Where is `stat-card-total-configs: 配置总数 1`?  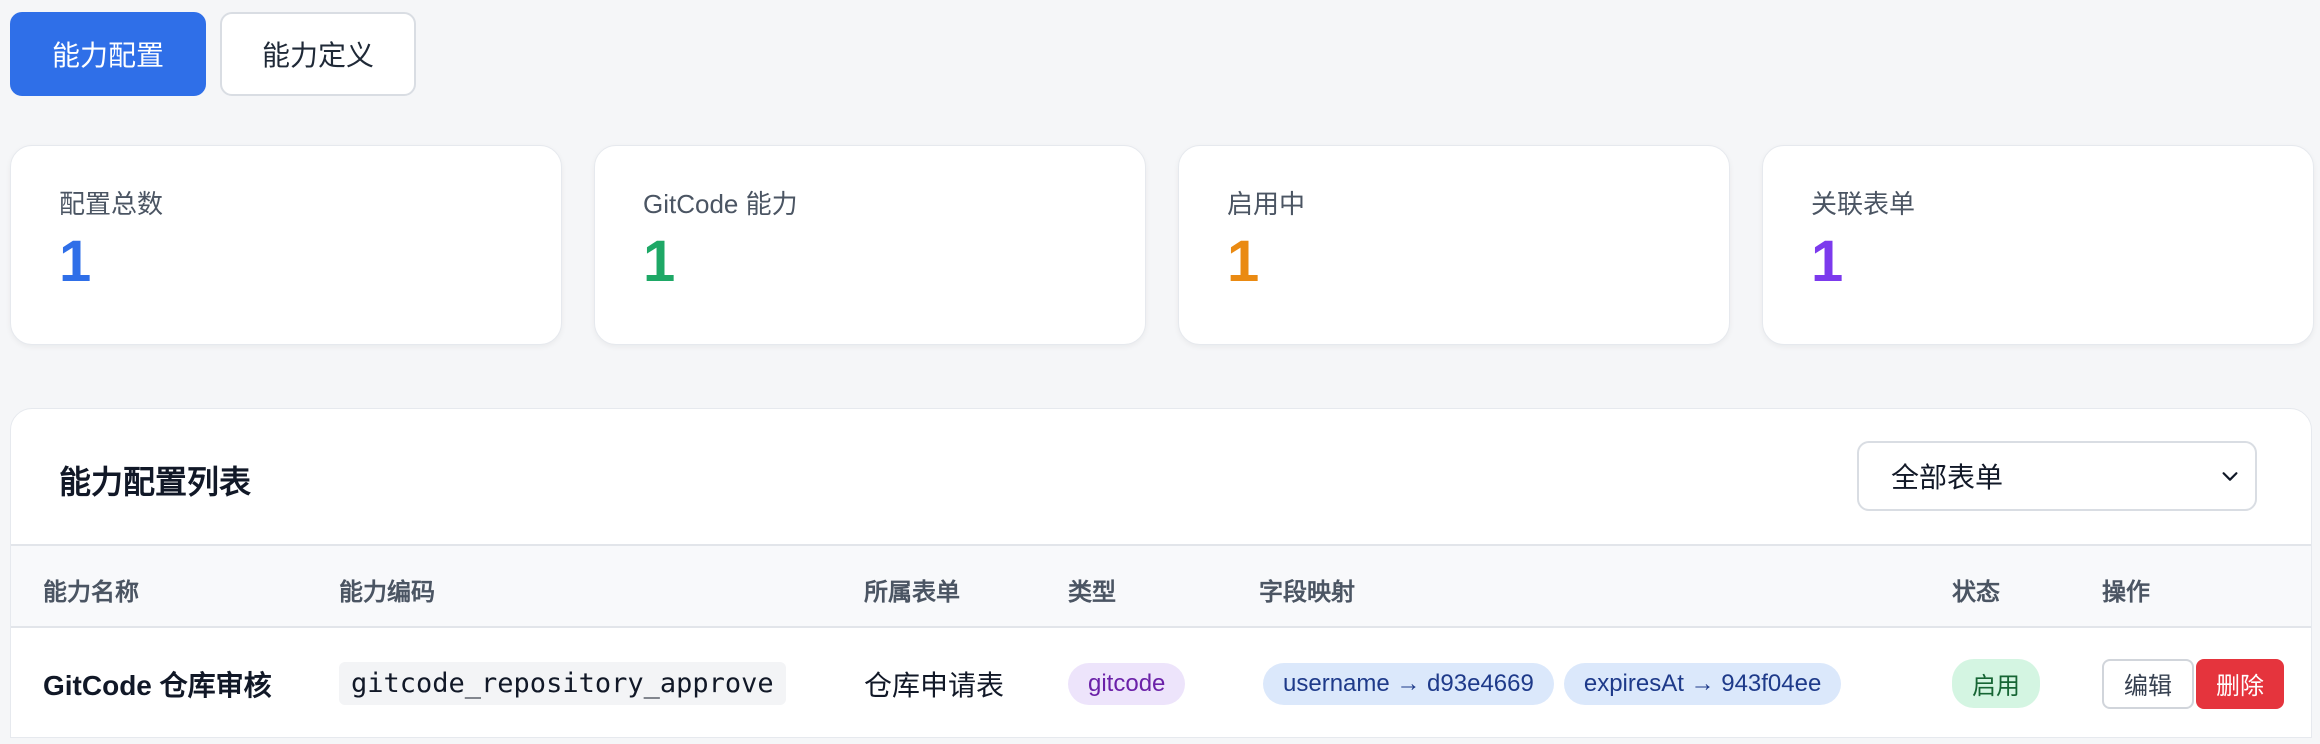
stat-card-total-configs: 配置总数 1 is located at coordinates (286, 245).